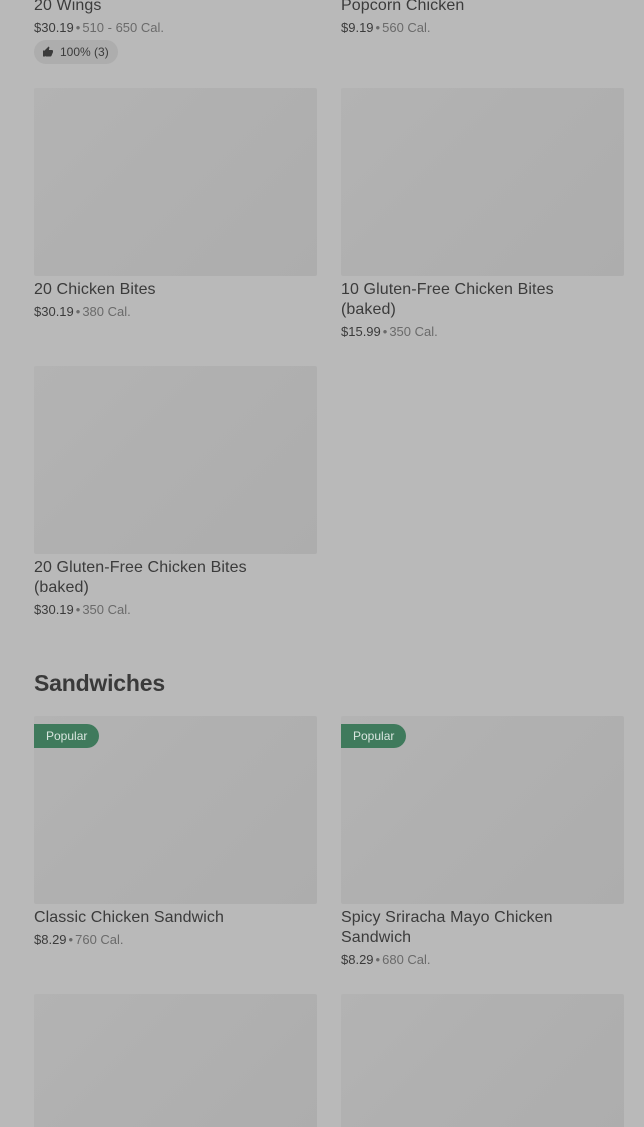 Image resolution: width=644 pixels, height=1127 pixels. Describe the element at coordinates (482, 960) in the screenshot. I see `item-meta: $8.29 • 680 Cal.` at that location.